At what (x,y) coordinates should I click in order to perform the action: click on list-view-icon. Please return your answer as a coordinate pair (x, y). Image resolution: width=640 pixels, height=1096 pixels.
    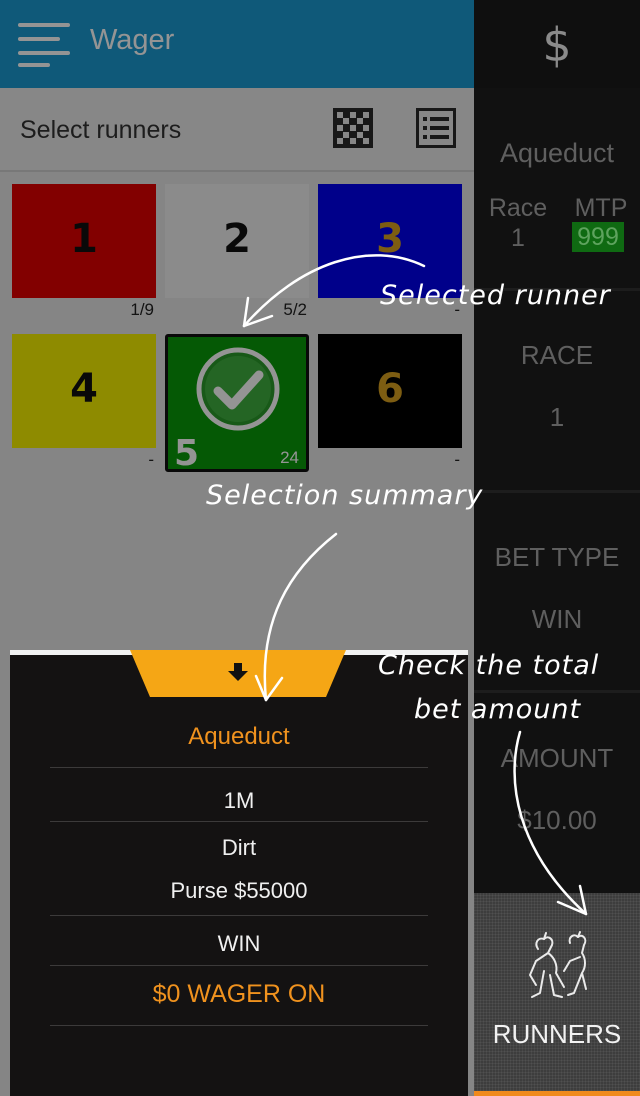
    Looking at the image, I should click on (436, 128).